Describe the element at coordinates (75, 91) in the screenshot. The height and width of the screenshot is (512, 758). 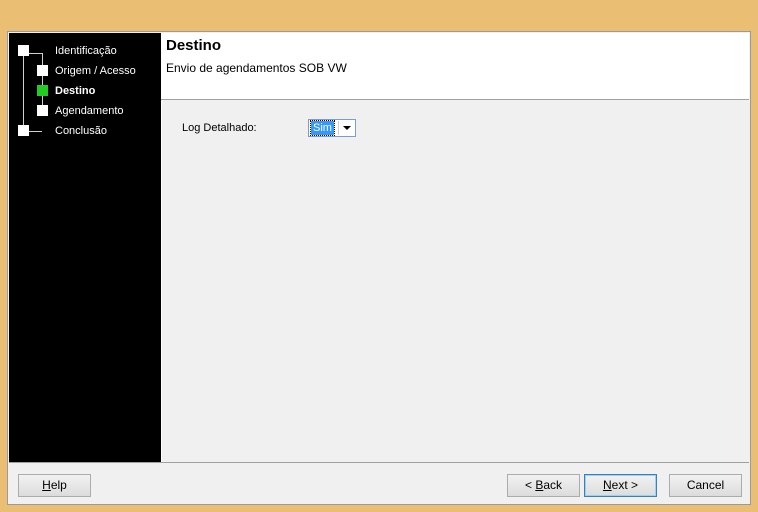
I see `step-label-destino: Destino` at that location.